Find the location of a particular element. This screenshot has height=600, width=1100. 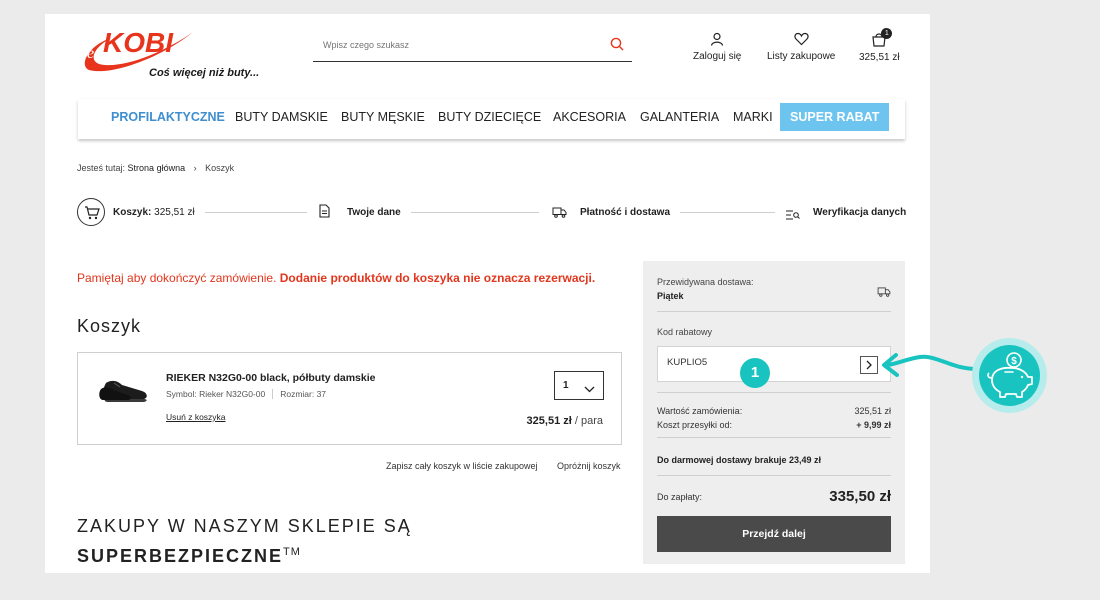

delivery-label: Przewidywana dostawa: is located at coordinates (705, 282).